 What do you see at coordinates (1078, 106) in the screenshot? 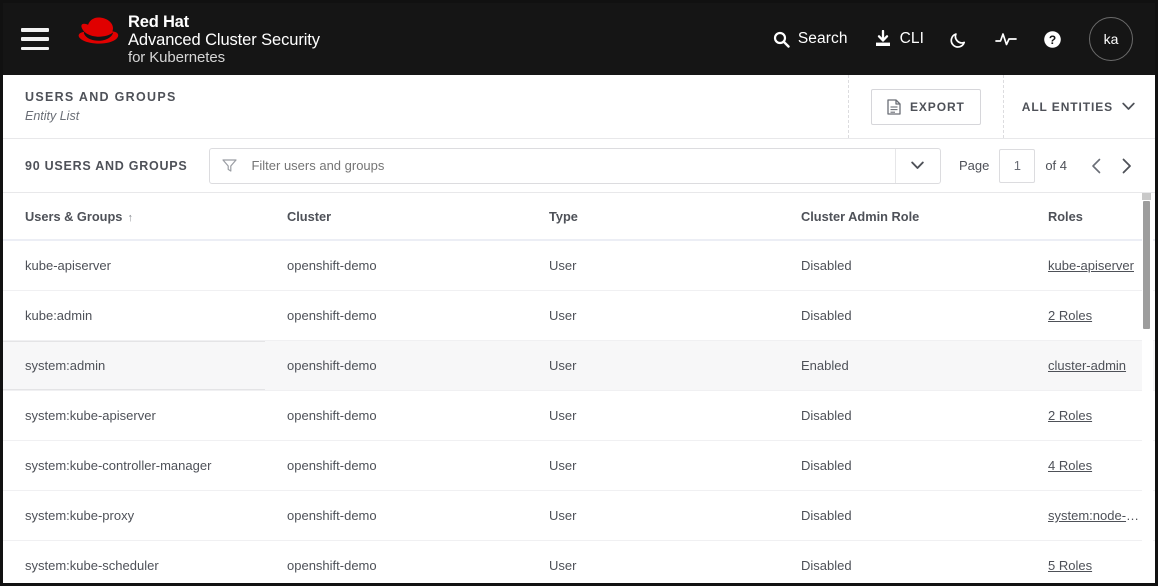
I see `entities-dropdown: ALL ENTITIES` at bounding box center [1078, 106].